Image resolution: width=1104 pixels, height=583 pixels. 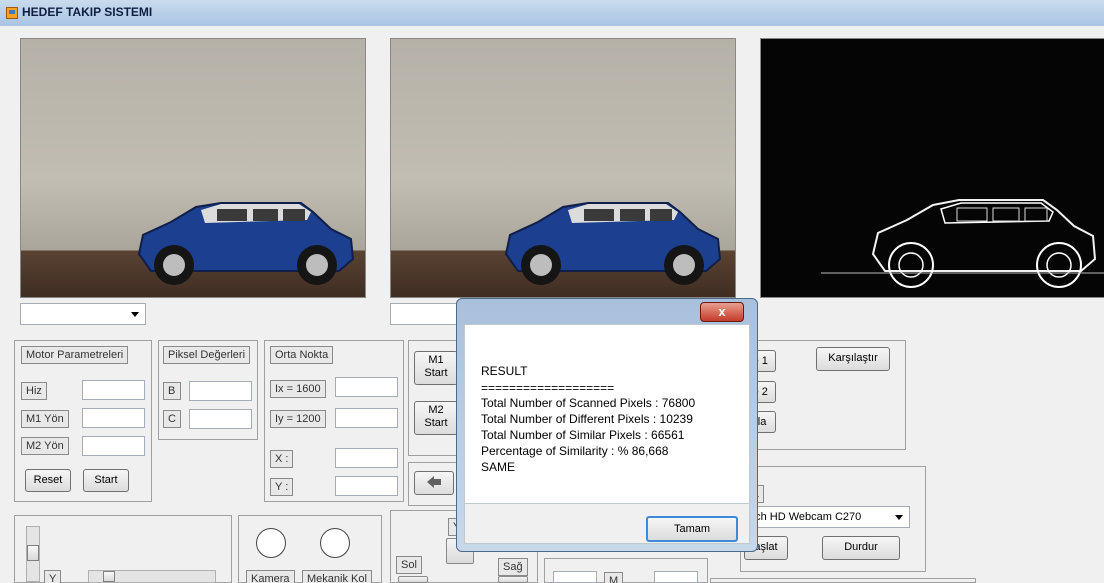 What do you see at coordinates (220, 419) in the screenshot?
I see `c-input` at bounding box center [220, 419].